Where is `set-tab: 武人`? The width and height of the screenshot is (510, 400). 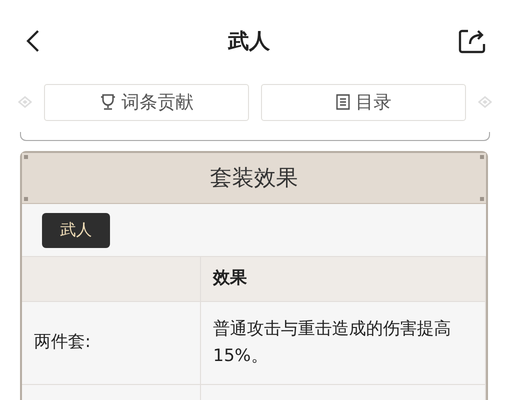
set-tab: 武人 is located at coordinates (76, 230).